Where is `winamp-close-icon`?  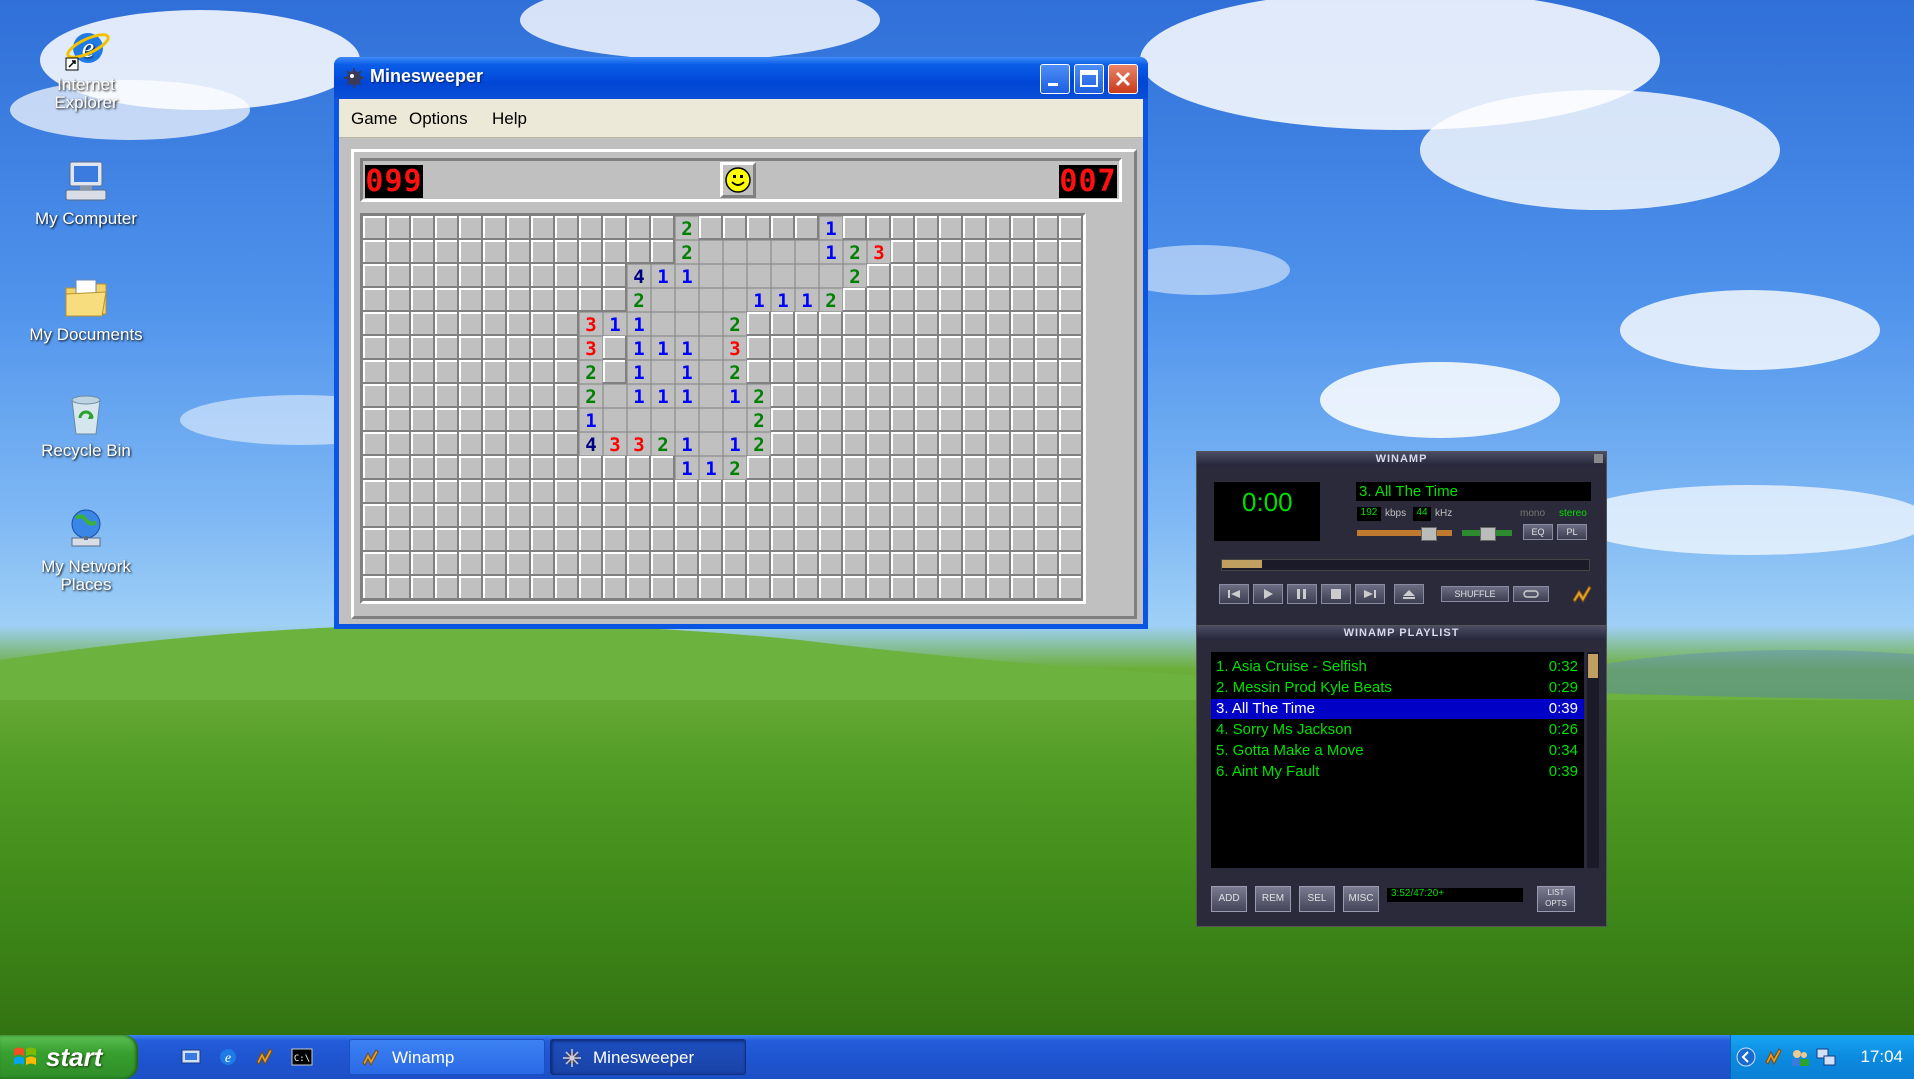 winamp-close-icon is located at coordinates (1598, 458).